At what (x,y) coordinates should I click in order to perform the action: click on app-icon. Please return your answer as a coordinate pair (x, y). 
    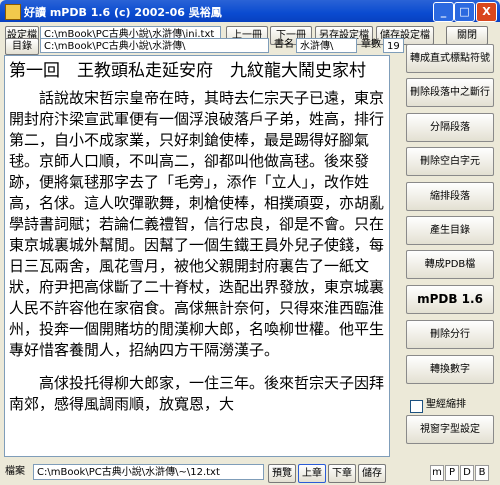
    Looking at the image, I should click on (13, 12).